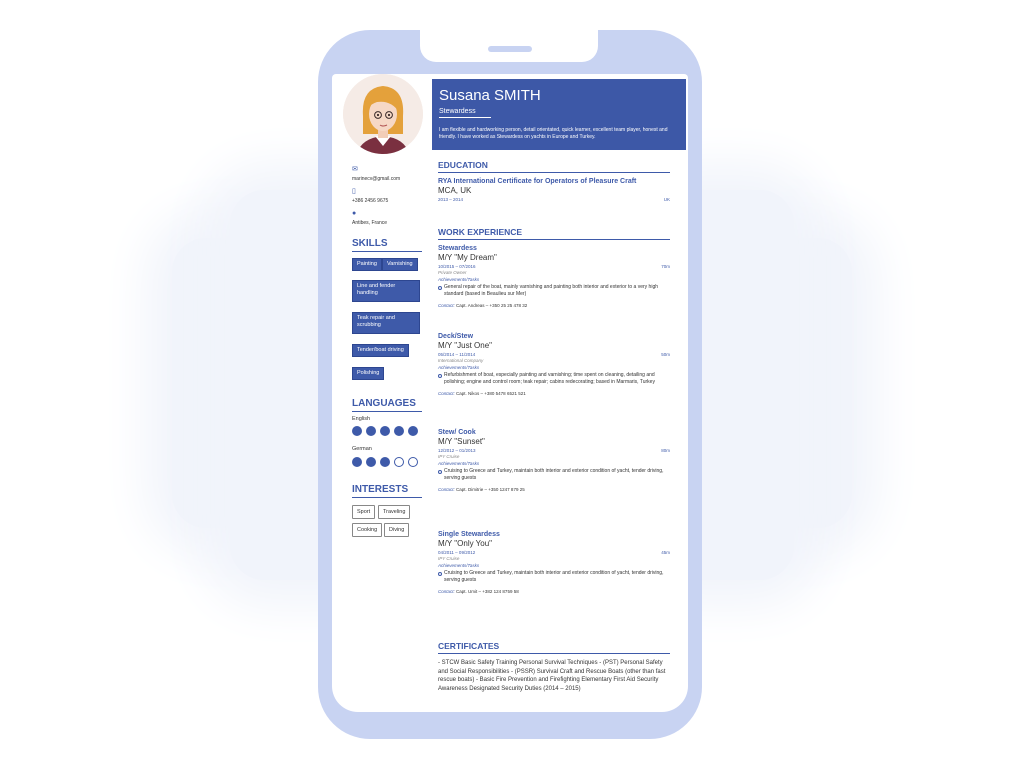 This screenshot has width=1024, height=768. Describe the element at coordinates (490, 95) in the screenshot. I see `person-name: Susana SMITH` at that location.